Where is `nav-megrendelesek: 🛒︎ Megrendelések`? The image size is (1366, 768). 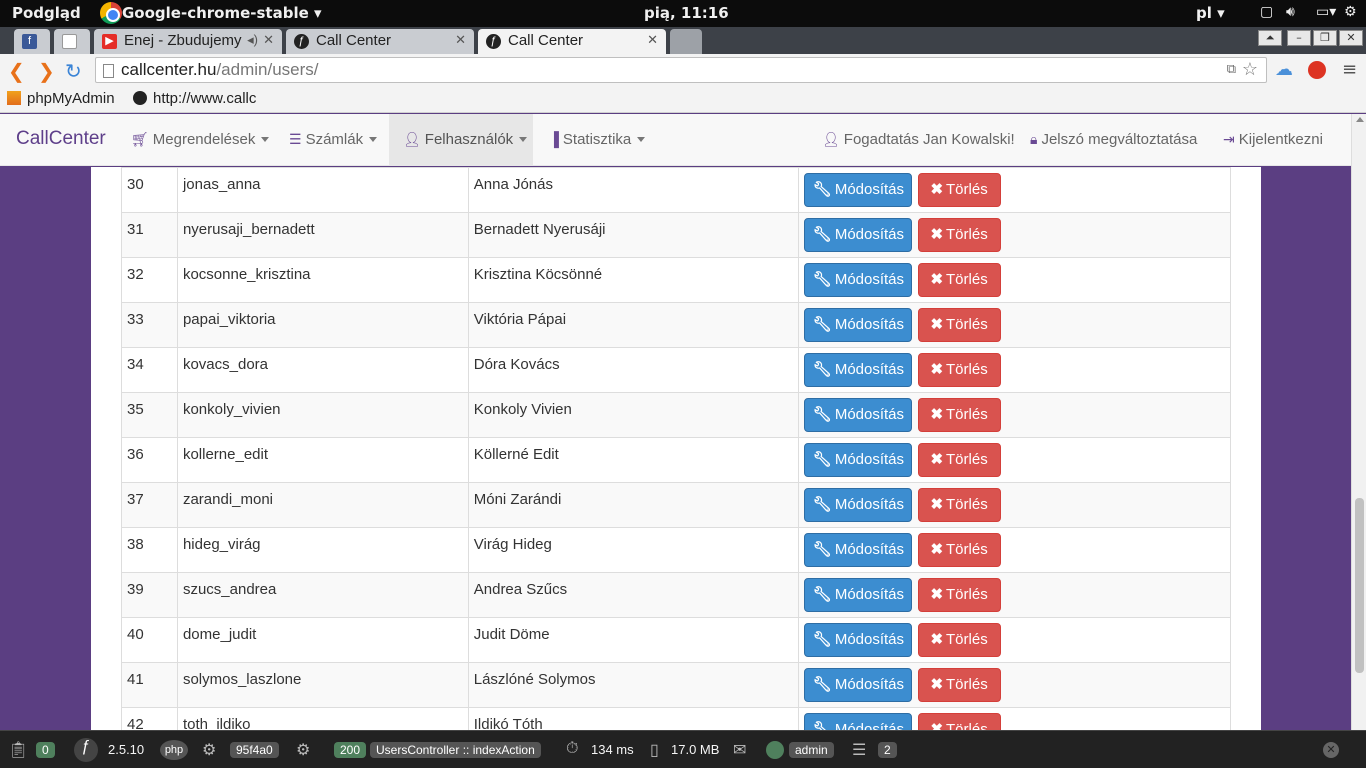
nav-megrendelesek: 🛒︎ Megrendelések is located at coordinates (201, 140).